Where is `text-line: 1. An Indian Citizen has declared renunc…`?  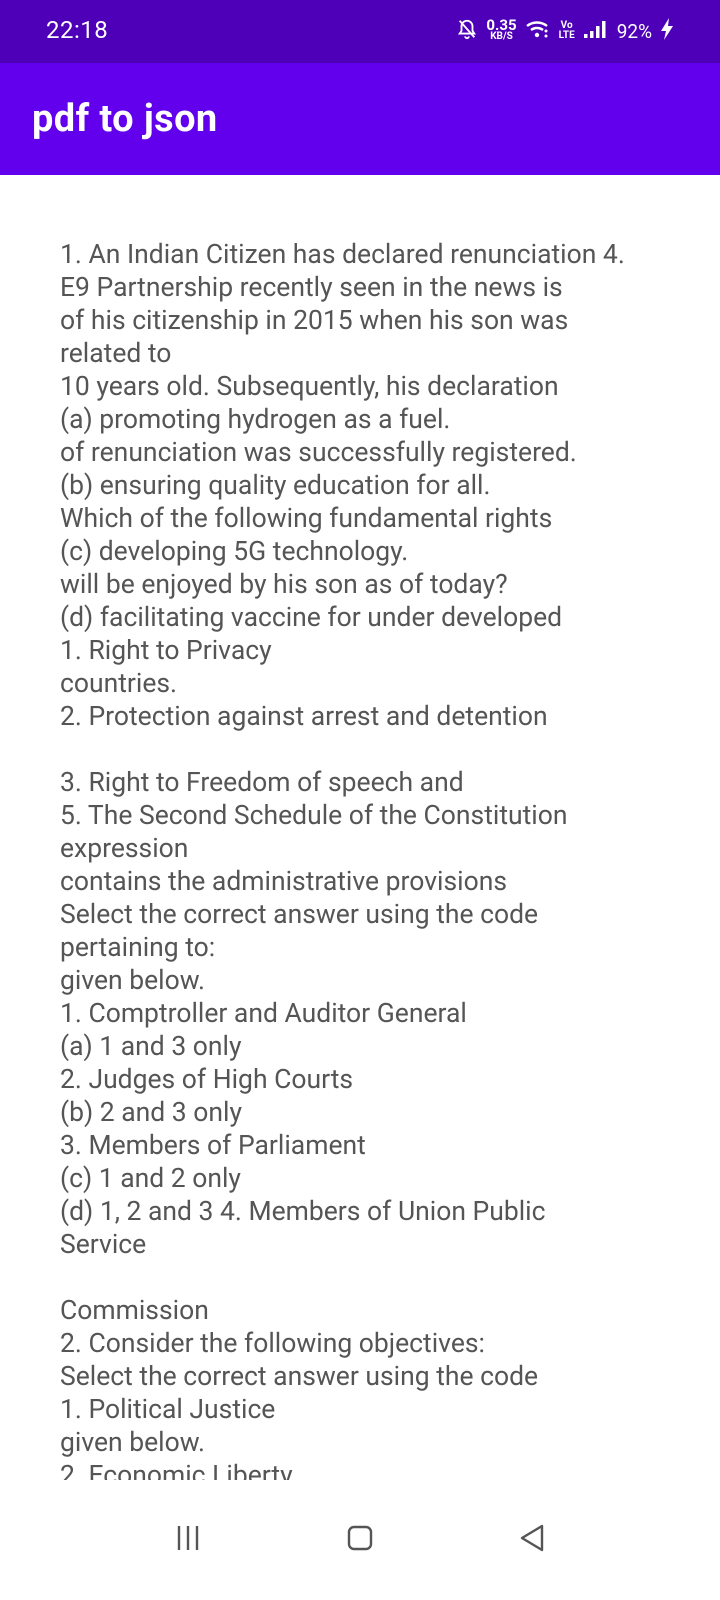
text-line: 1. An Indian Citizen has declared renunc… is located at coordinates (342, 254).